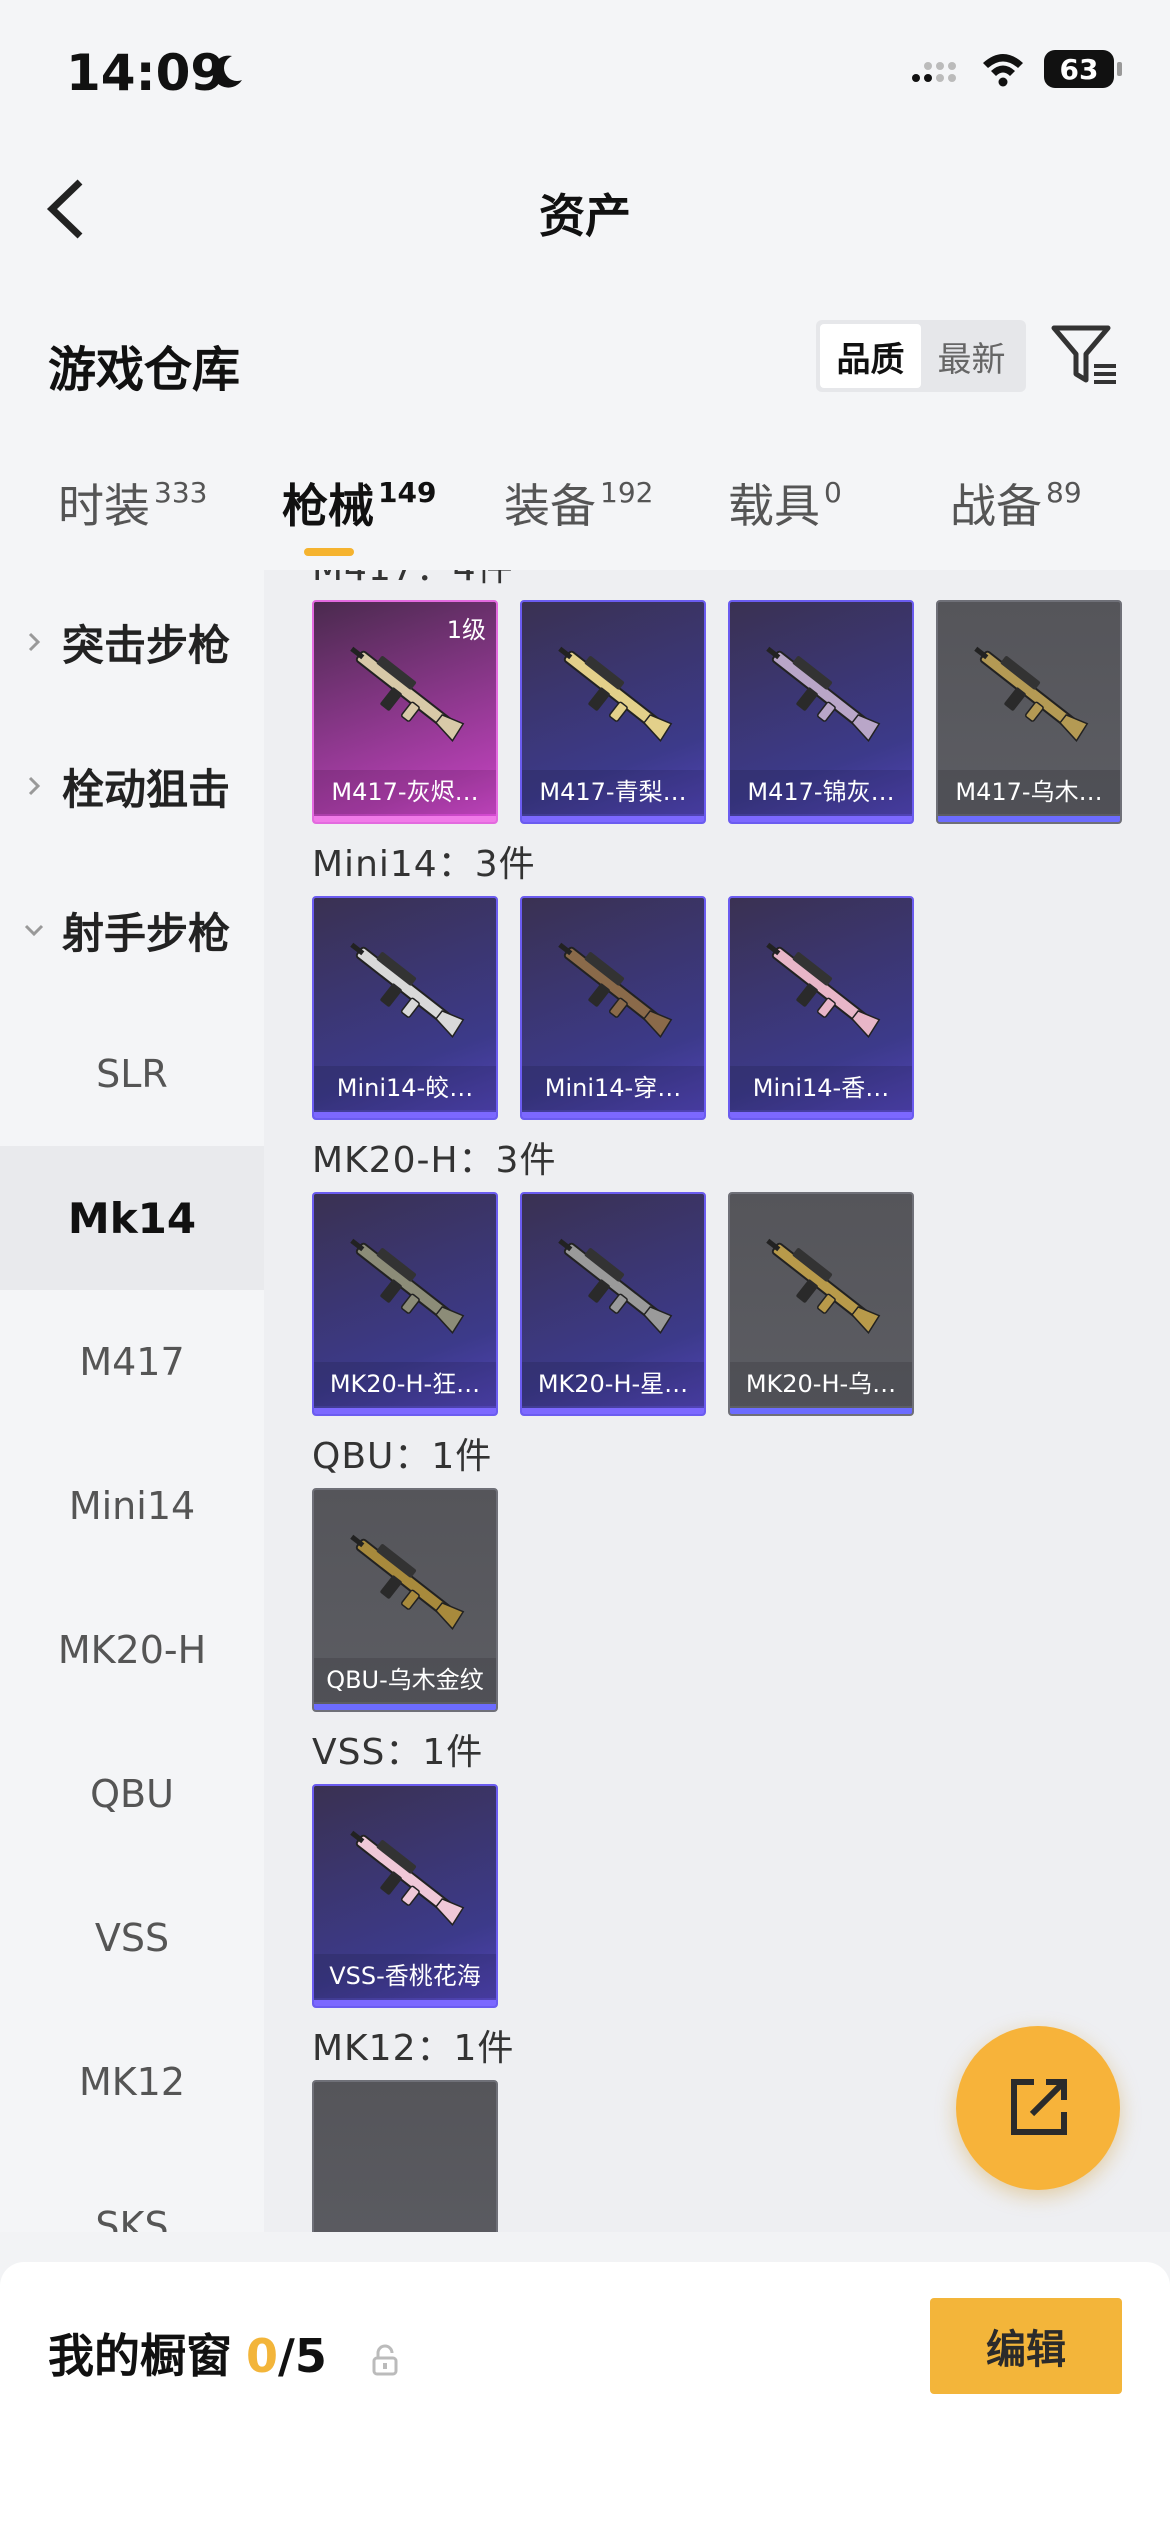 The height and width of the screenshot is (2532, 1170). What do you see at coordinates (385, 2360) in the screenshot?
I see `lock-icon` at bounding box center [385, 2360].